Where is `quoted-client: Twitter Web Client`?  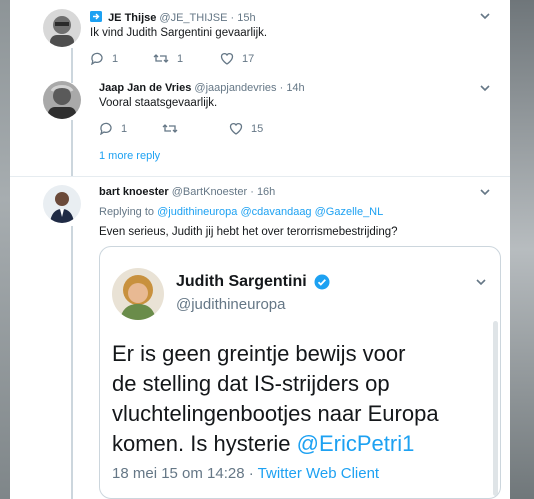
quoted-client: Twitter Web Client is located at coordinates (318, 473).